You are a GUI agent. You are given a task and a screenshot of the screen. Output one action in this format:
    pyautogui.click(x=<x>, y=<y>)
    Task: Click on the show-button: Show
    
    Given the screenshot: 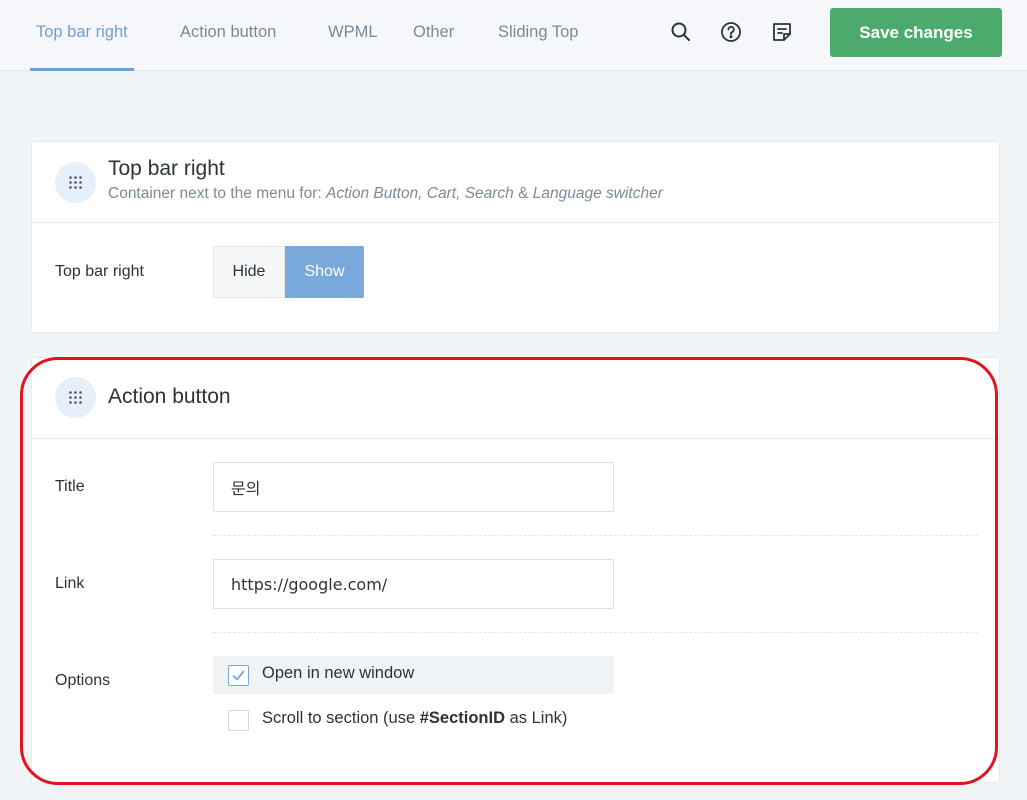 What is the action you would take?
    pyautogui.click(x=324, y=272)
    